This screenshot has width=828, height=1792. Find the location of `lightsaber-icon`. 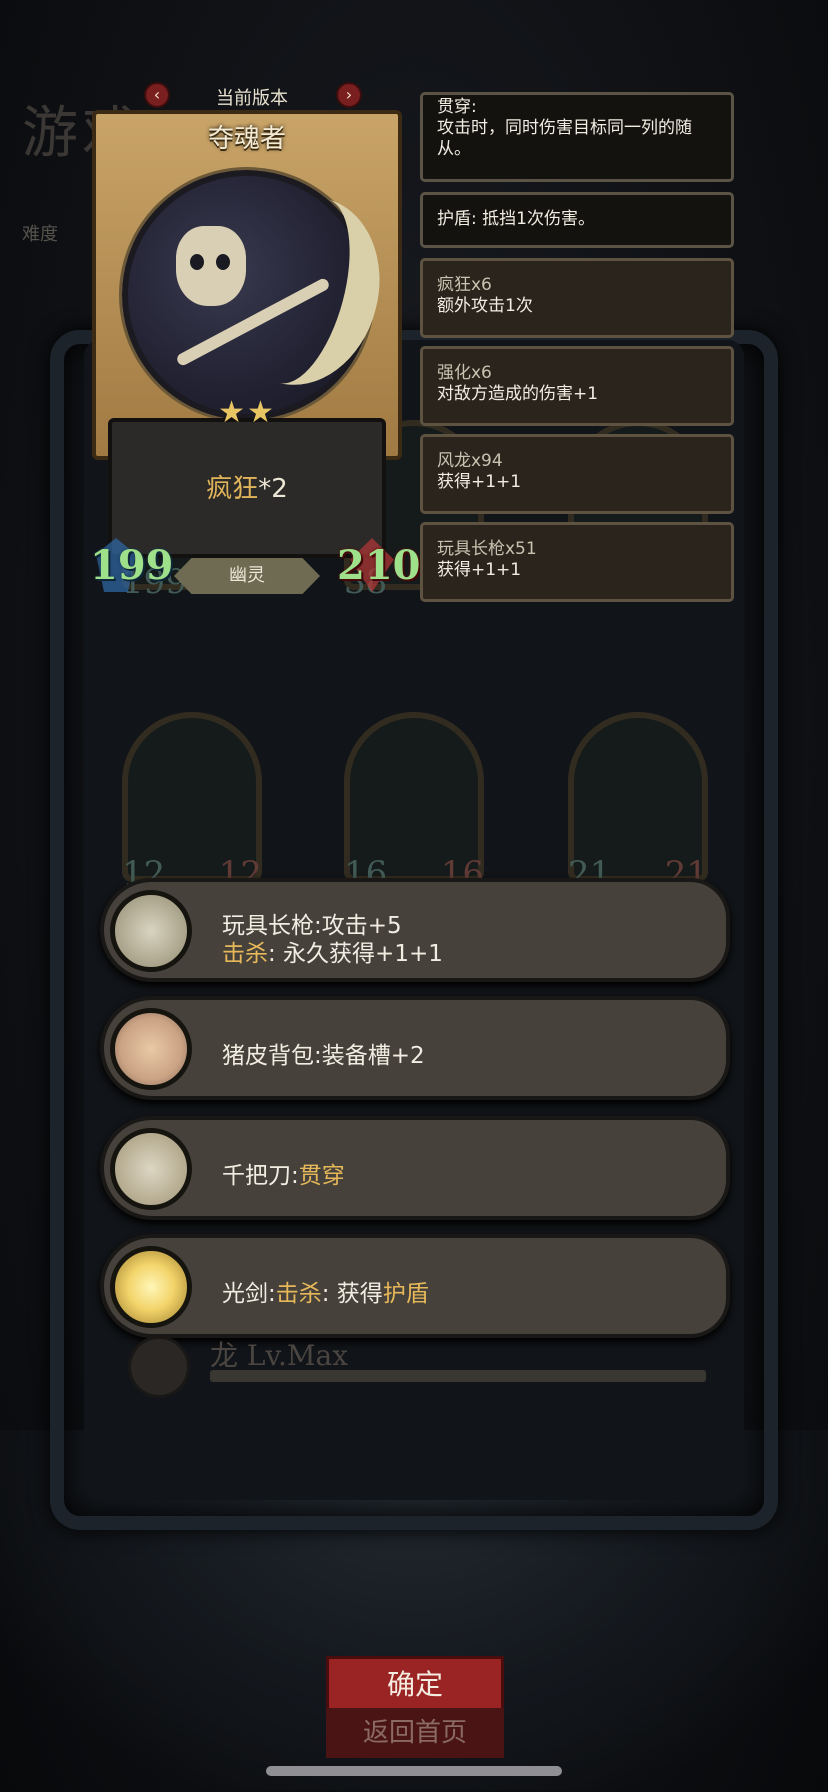

lightsaber-icon is located at coordinates (151, 1287).